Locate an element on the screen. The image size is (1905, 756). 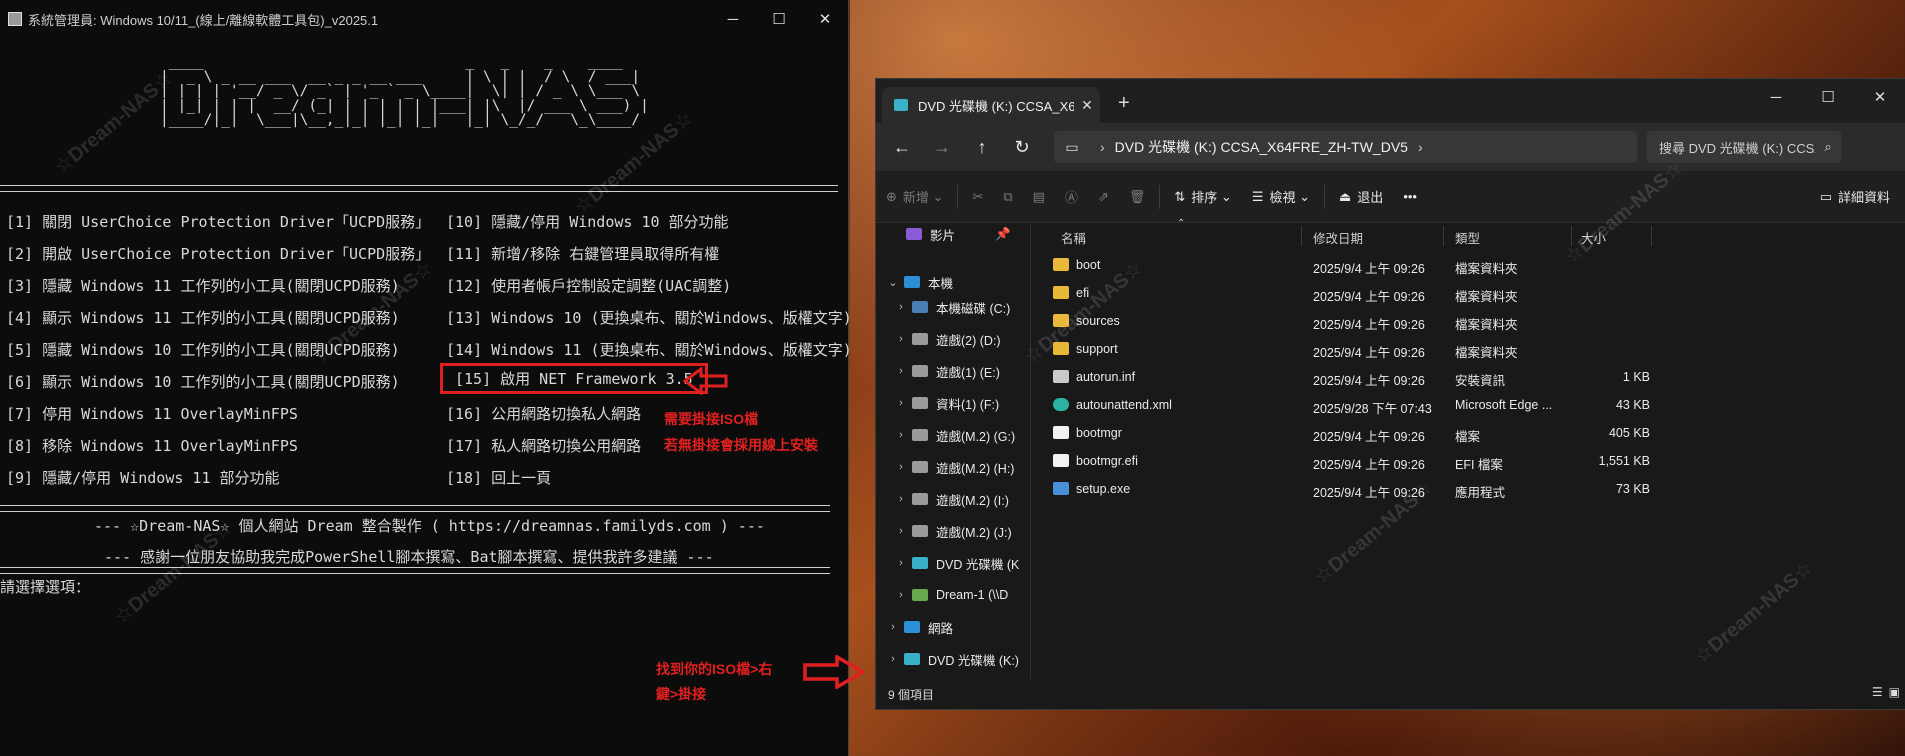
note-iso-required: 需要掛接ISO檔 is located at coordinates (711, 419).